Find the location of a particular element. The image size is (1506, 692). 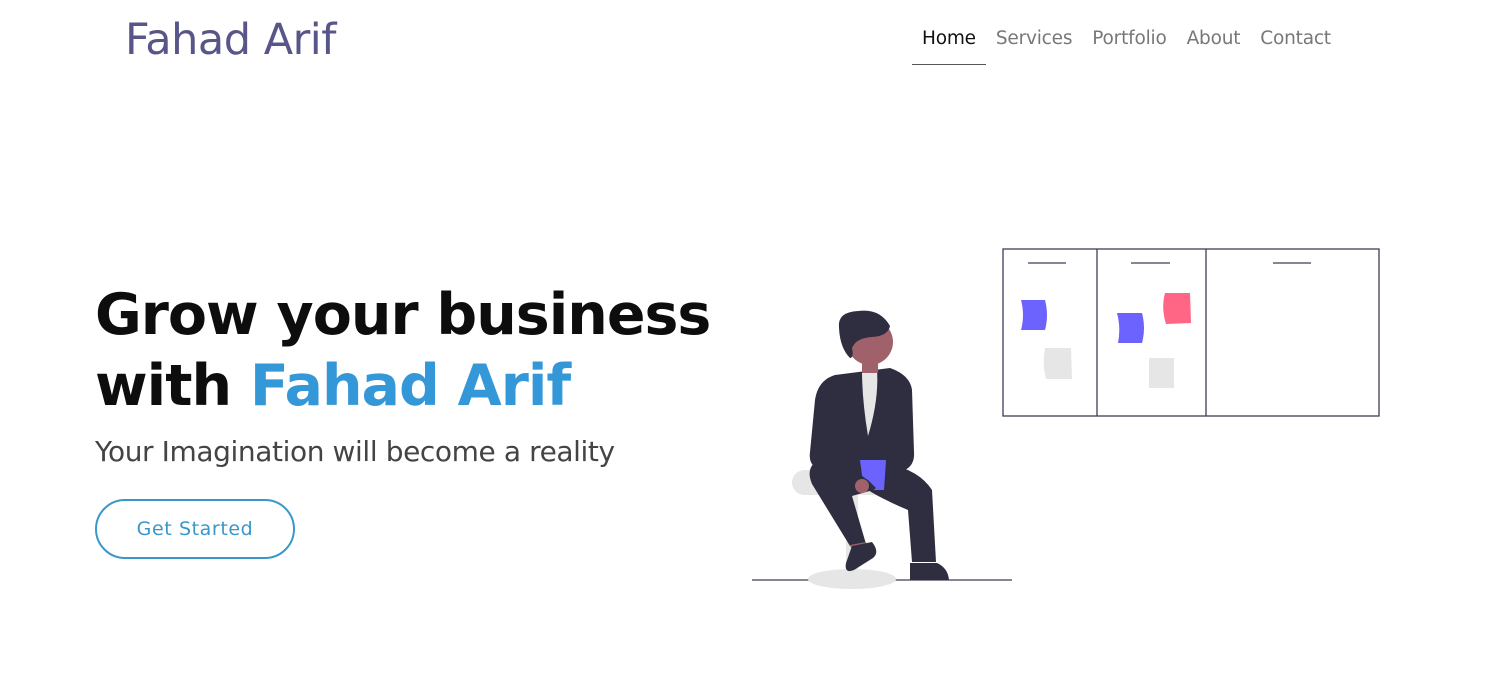

hero-title: Grow your business with Fahad Arif is located at coordinates (403, 351).